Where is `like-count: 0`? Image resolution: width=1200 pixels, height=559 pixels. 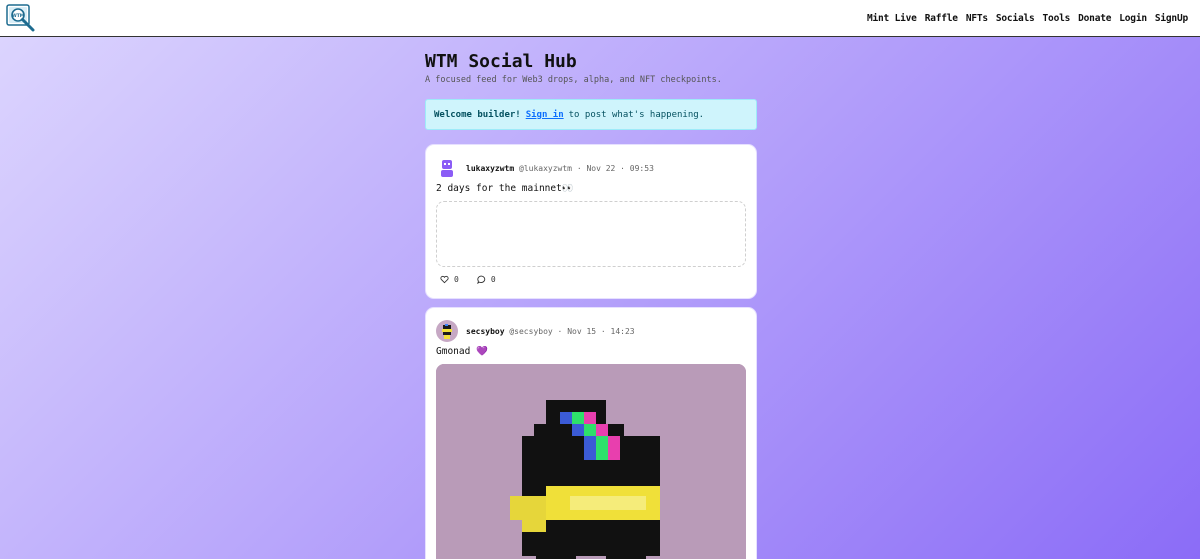 like-count: 0 is located at coordinates (456, 279).